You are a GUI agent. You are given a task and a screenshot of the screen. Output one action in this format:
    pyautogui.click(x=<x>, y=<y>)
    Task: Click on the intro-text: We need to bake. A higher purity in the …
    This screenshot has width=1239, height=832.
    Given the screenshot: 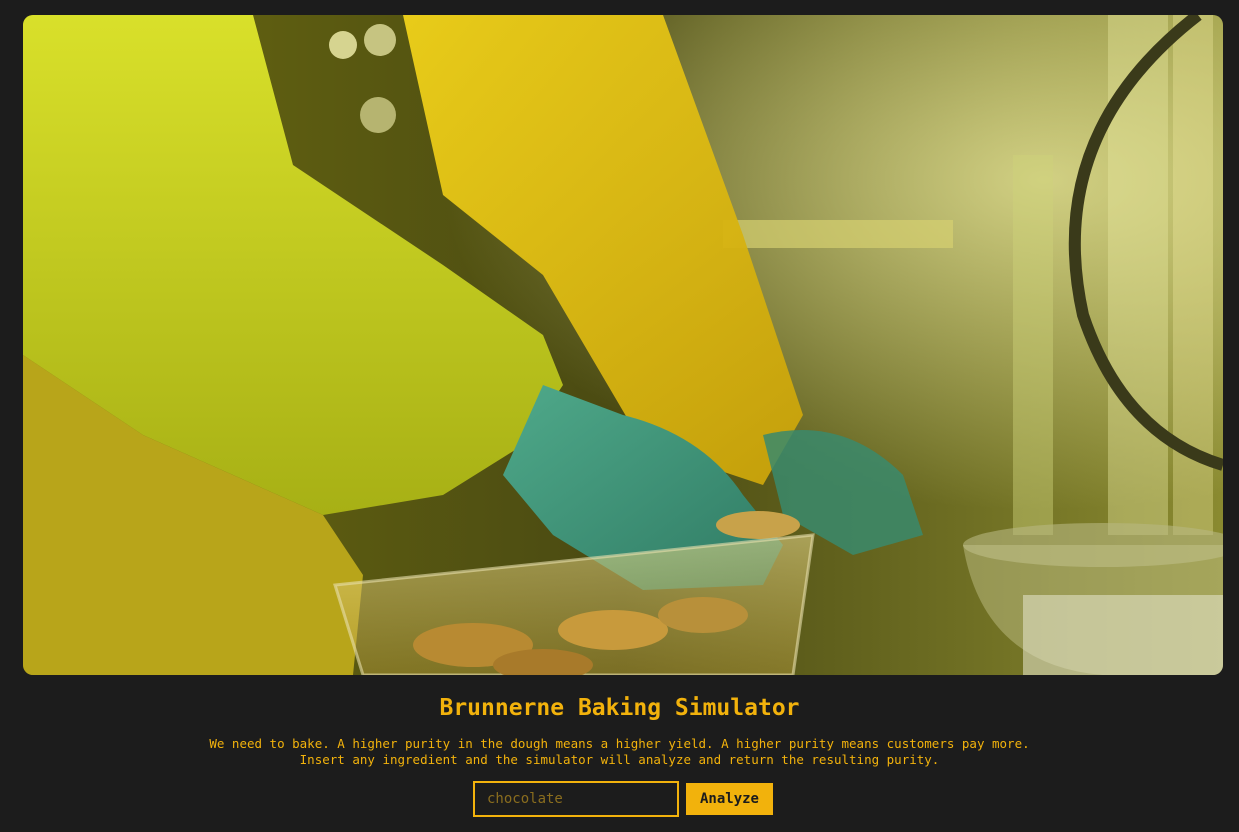 What is the action you would take?
    pyautogui.click(x=619, y=752)
    